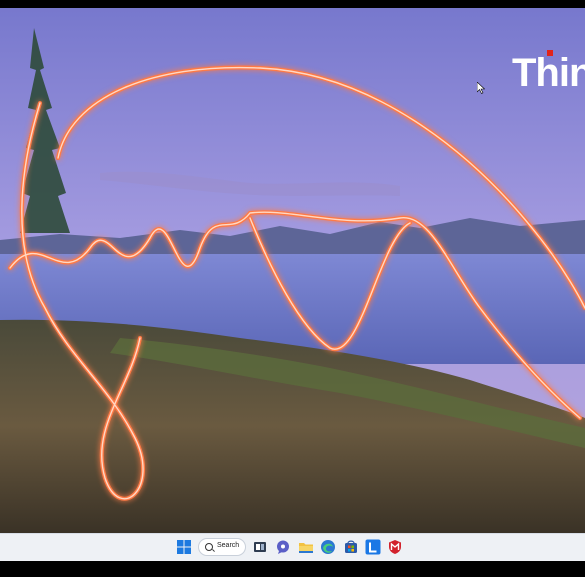 This screenshot has height=577, width=585. Describe the element at coordinates (351, 547) in the screenshot. I see `store-icon` at that location.